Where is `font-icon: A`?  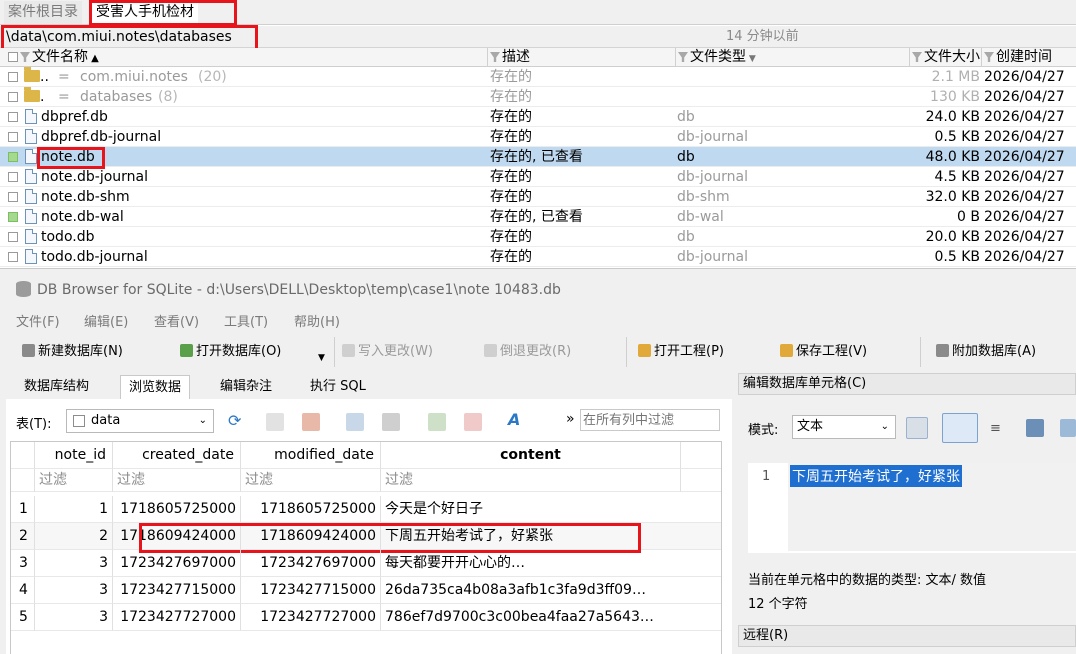
font-icon: A is located at coordinates (514, 419).